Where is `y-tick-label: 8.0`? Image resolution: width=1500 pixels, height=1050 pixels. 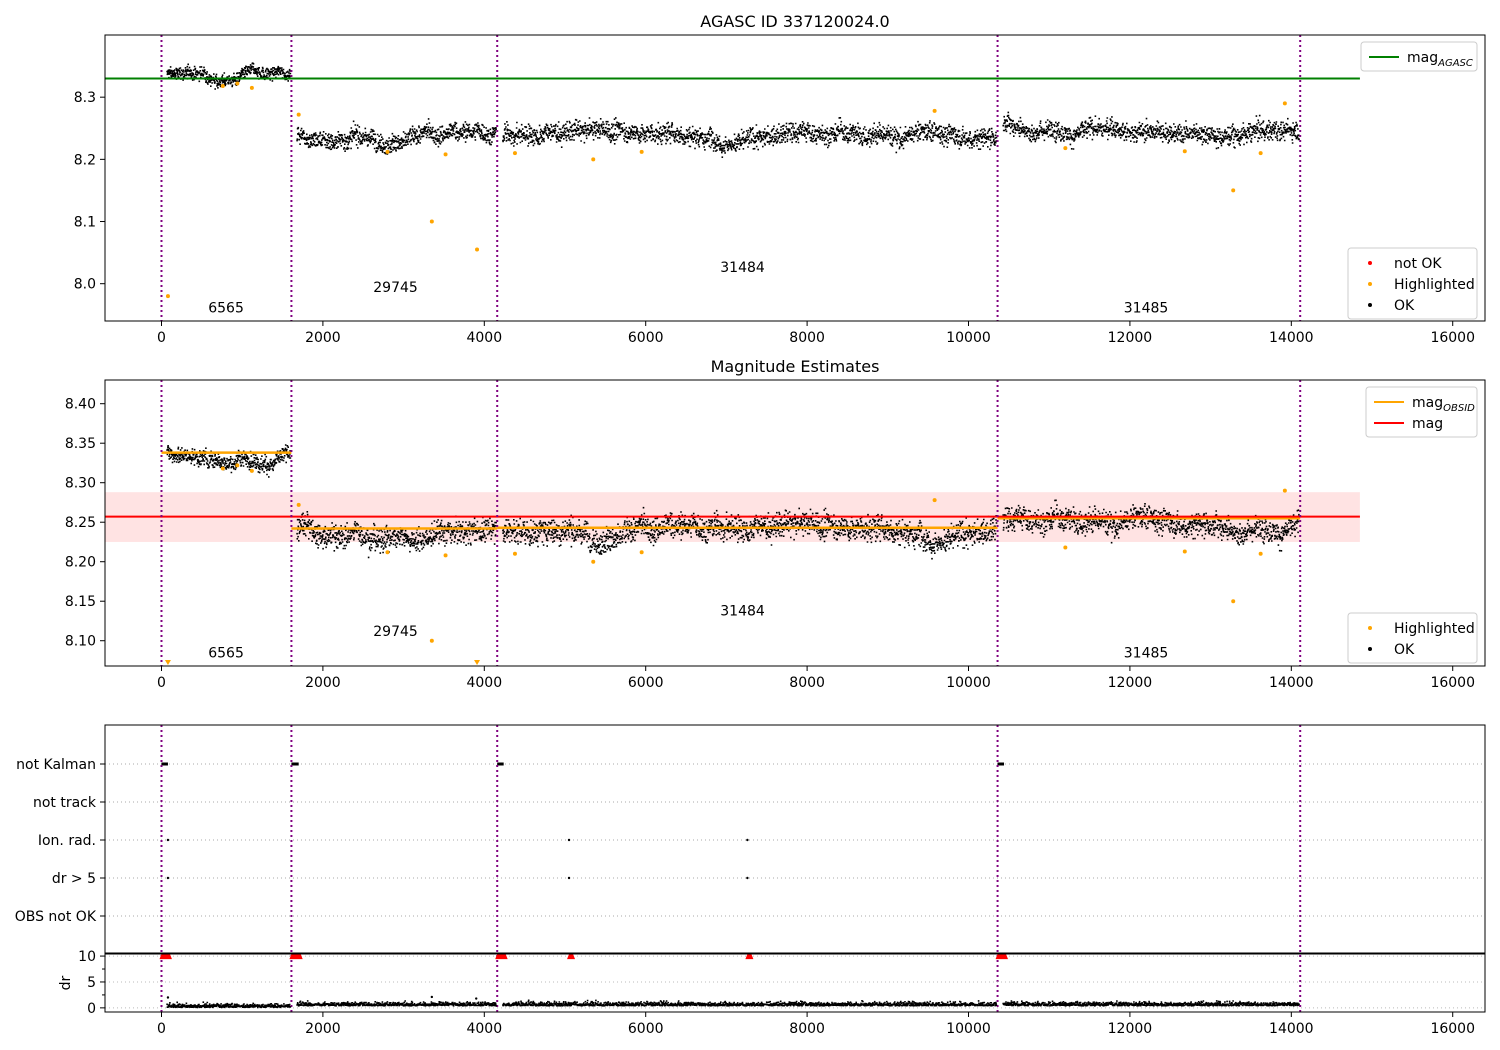
y-tick-label: 8.0 is located at coordinates (85, 285).